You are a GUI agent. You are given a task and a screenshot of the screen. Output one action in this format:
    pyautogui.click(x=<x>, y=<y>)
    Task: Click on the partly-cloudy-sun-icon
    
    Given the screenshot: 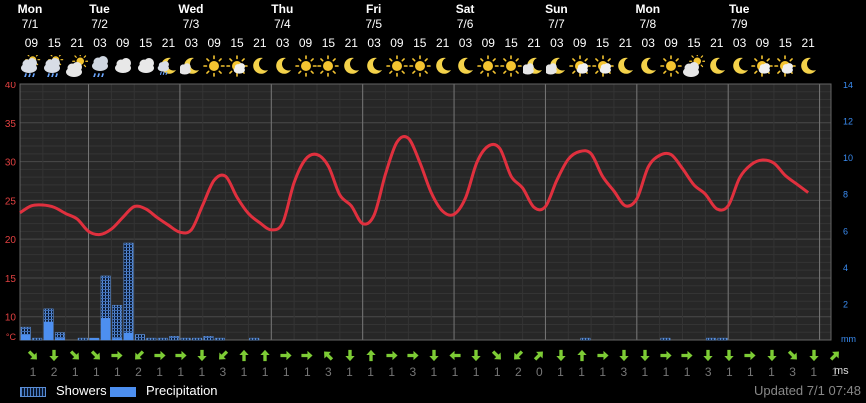 What is the action you would take?
    pyautogui.click(x=77, y=66)
    